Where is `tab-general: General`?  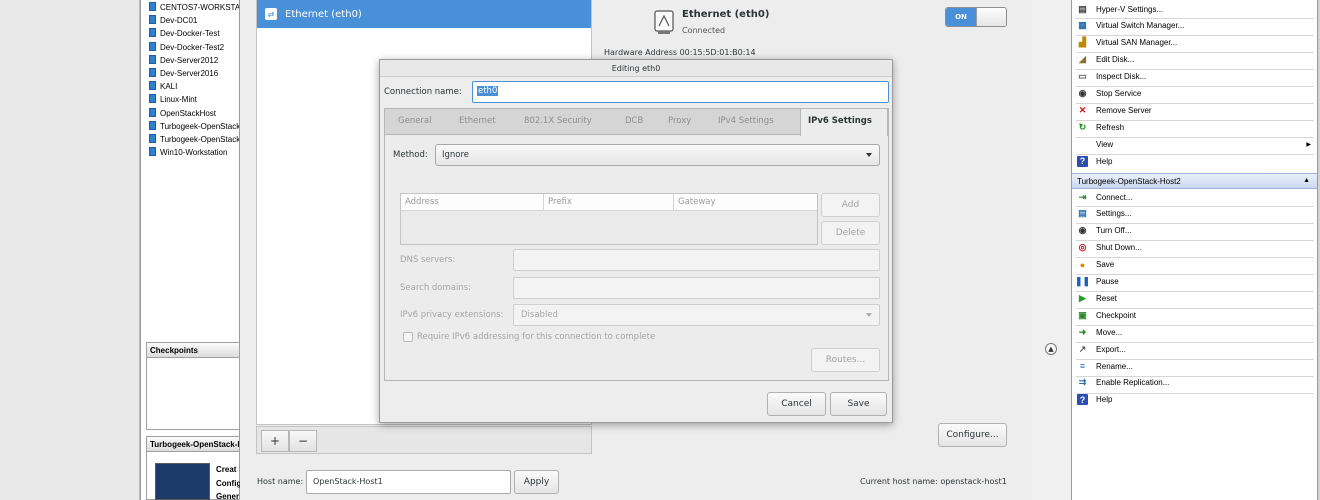 tab-general: General is located at coordinates (415, 121).